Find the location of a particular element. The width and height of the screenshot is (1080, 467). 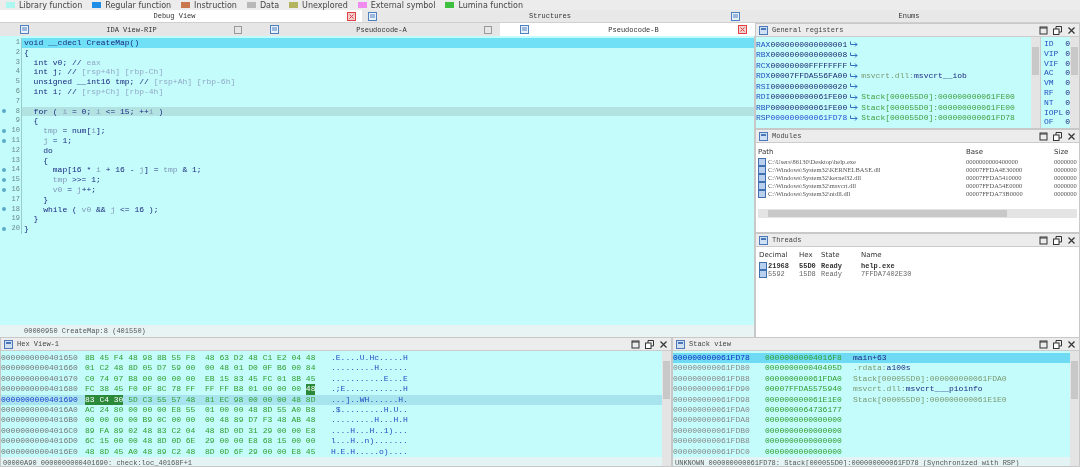

register-value: 000000000061FE00 is located at coordinates (809, 107).